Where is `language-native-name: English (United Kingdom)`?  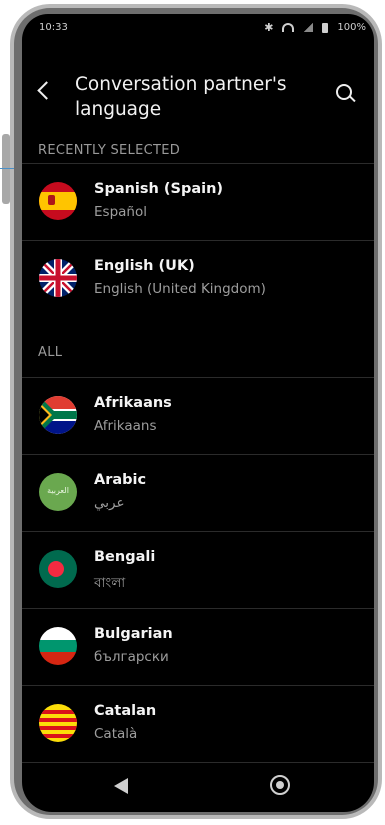
language-native-name: English (United Kingdom) is located at coordinates (180, 289).